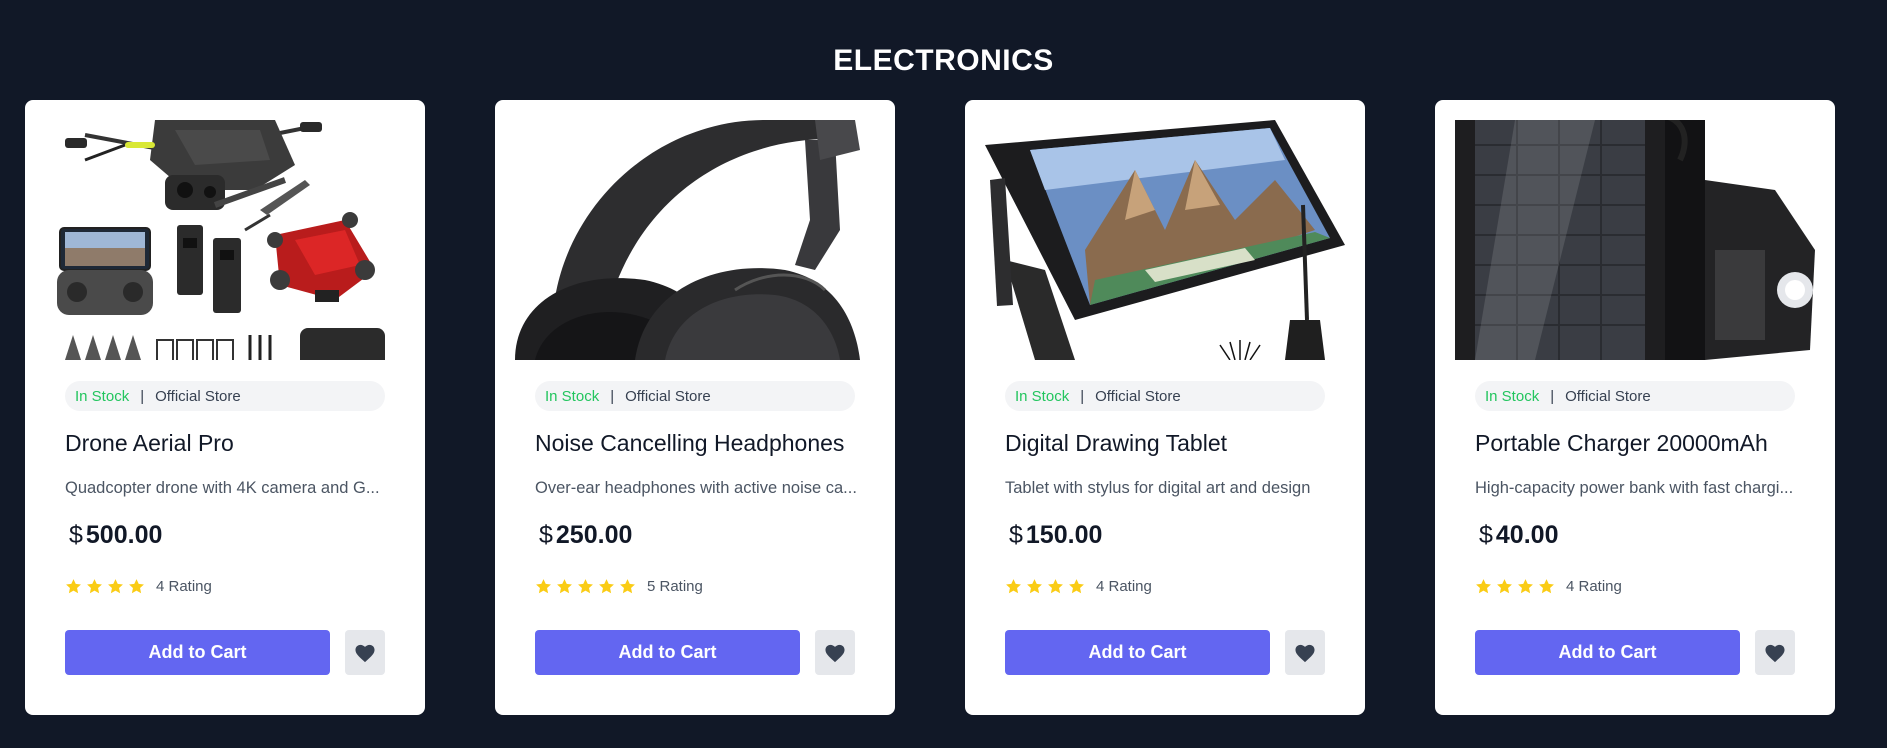 This screenshot has width=1887, height=748. I want to click on product-name: Digital Drawing Tablet, so click(1116, 443).